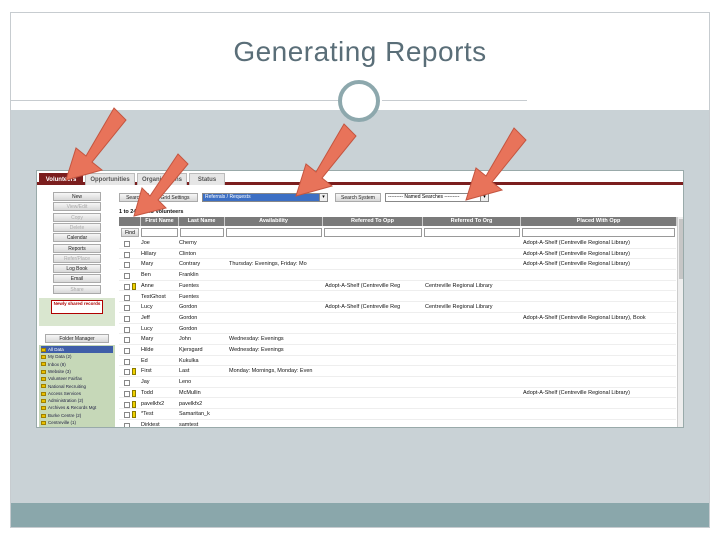 This screenshot has width=720, height=540. What do you see at coordinates (363, 285) in the screenshot?
I see `cell-ref-opp: Adopt-A-Shelf (Centreville Reg` at bounding box center [363, 285].